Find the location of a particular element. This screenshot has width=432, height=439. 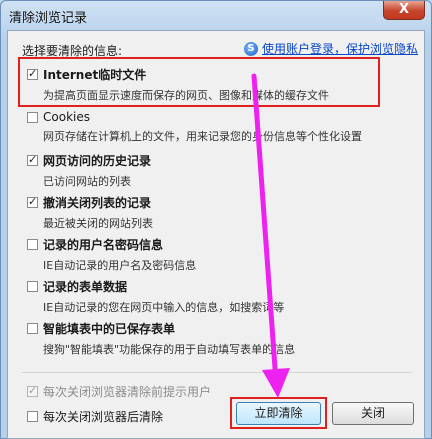

checkbox-passwords is located at coordinates (32, 244).